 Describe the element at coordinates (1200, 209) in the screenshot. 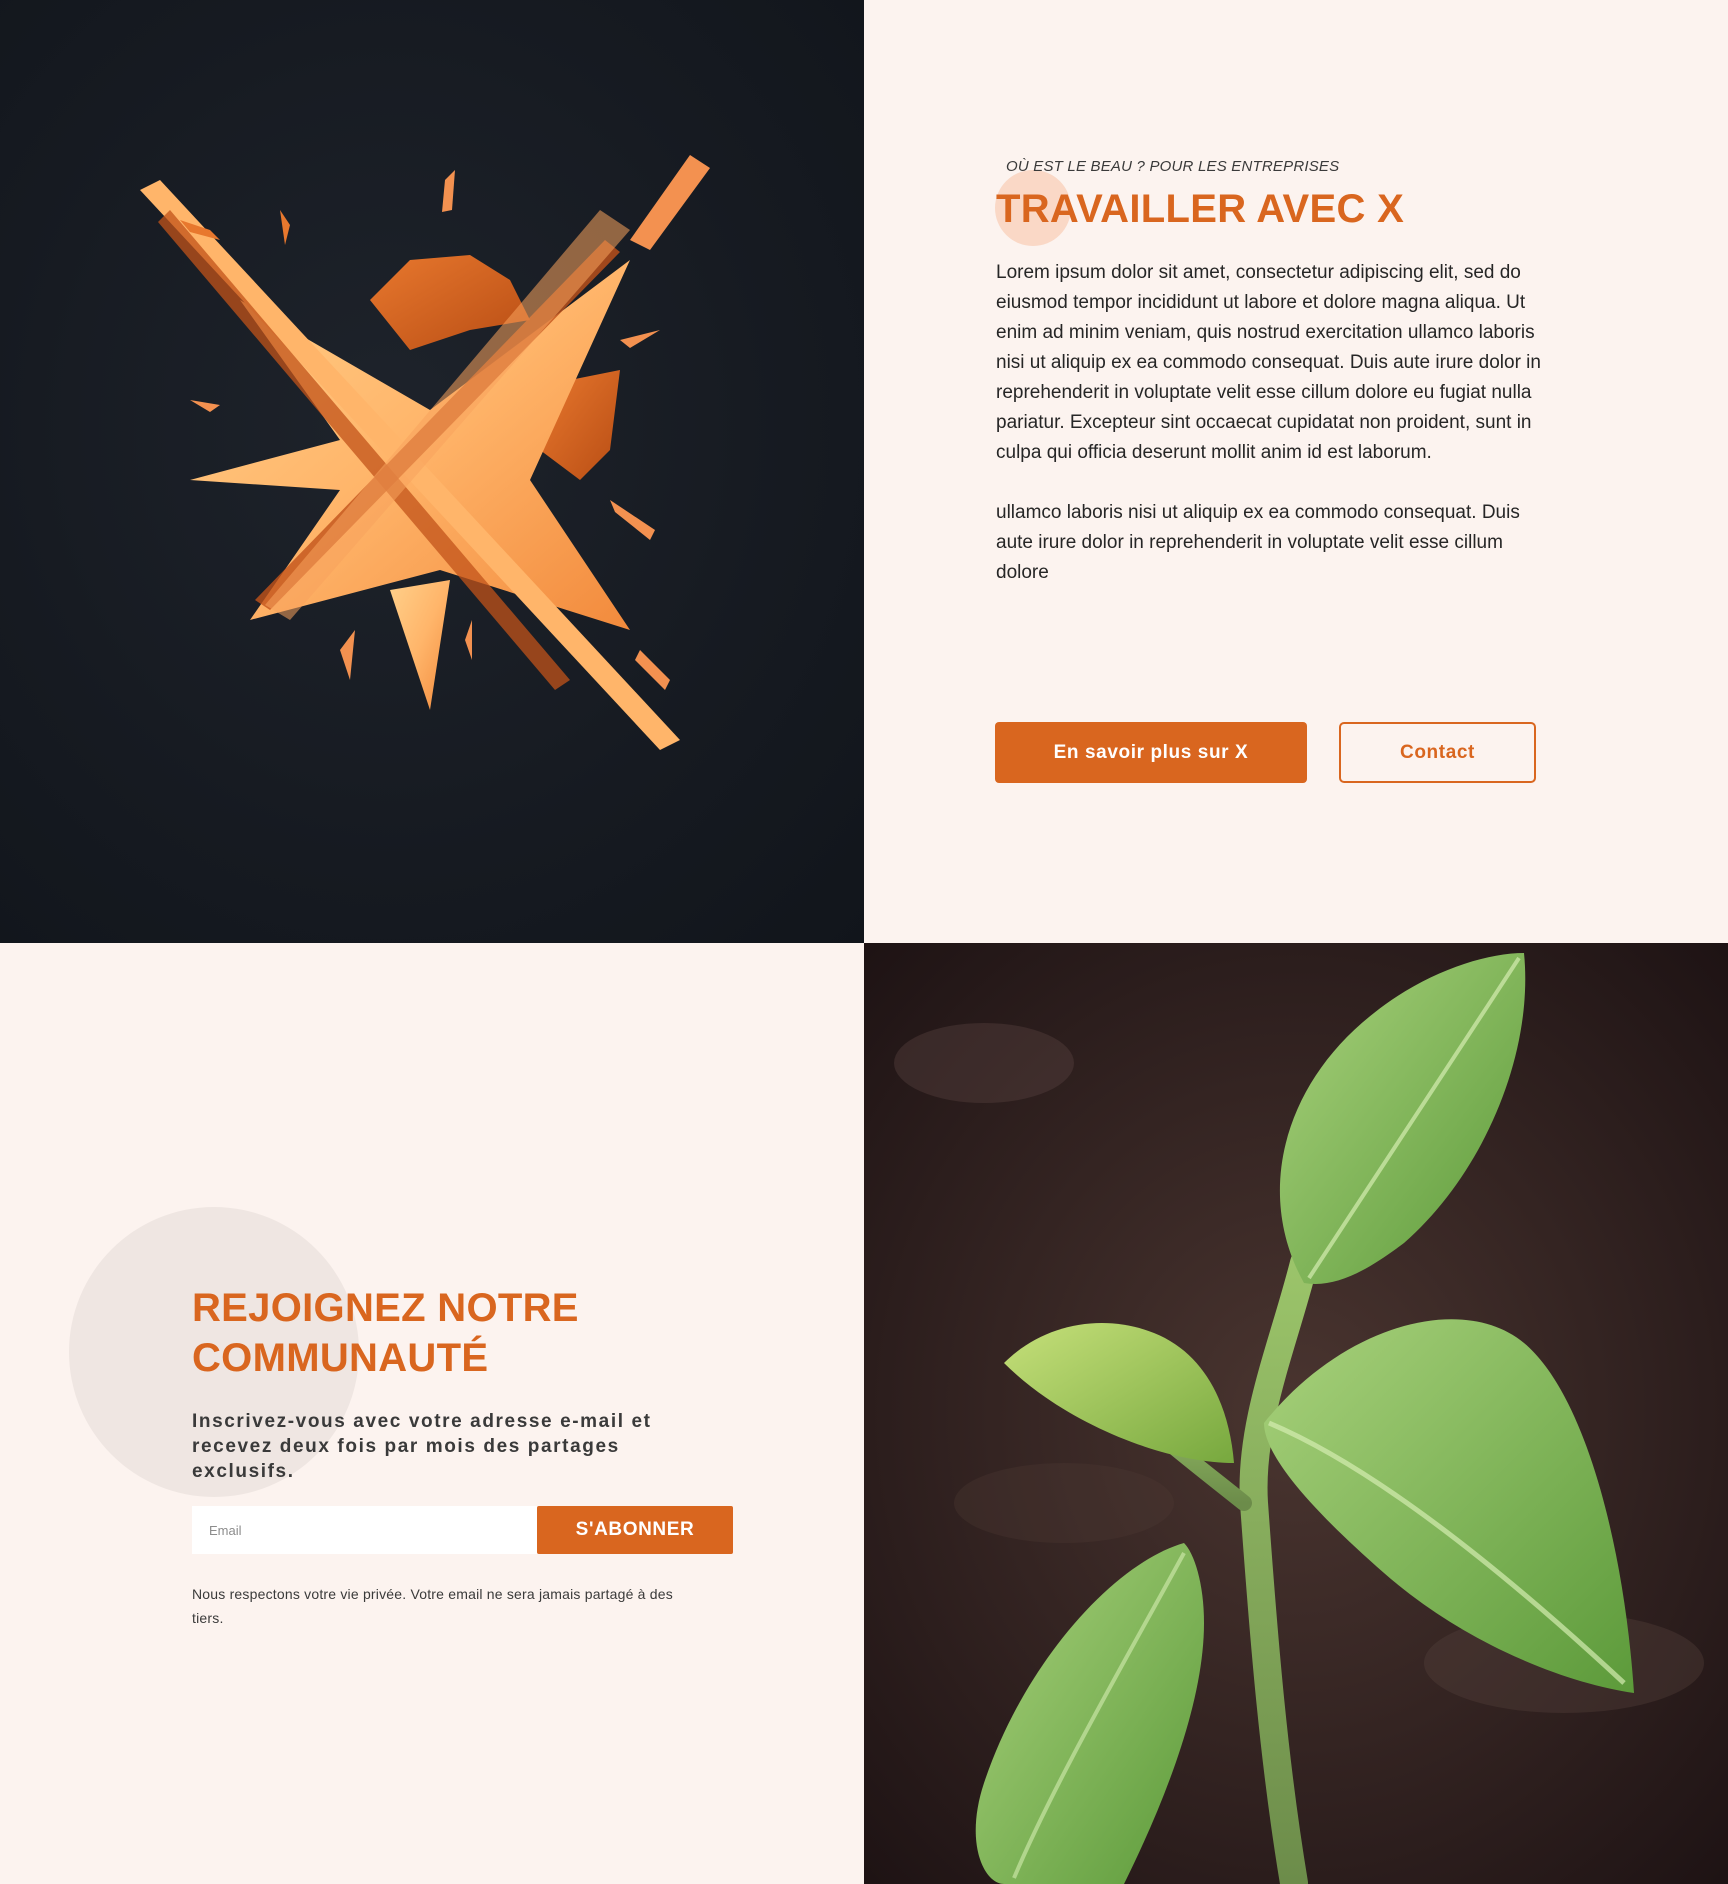

I see `section-title: TRAVAILLER AVEC X` at that location.